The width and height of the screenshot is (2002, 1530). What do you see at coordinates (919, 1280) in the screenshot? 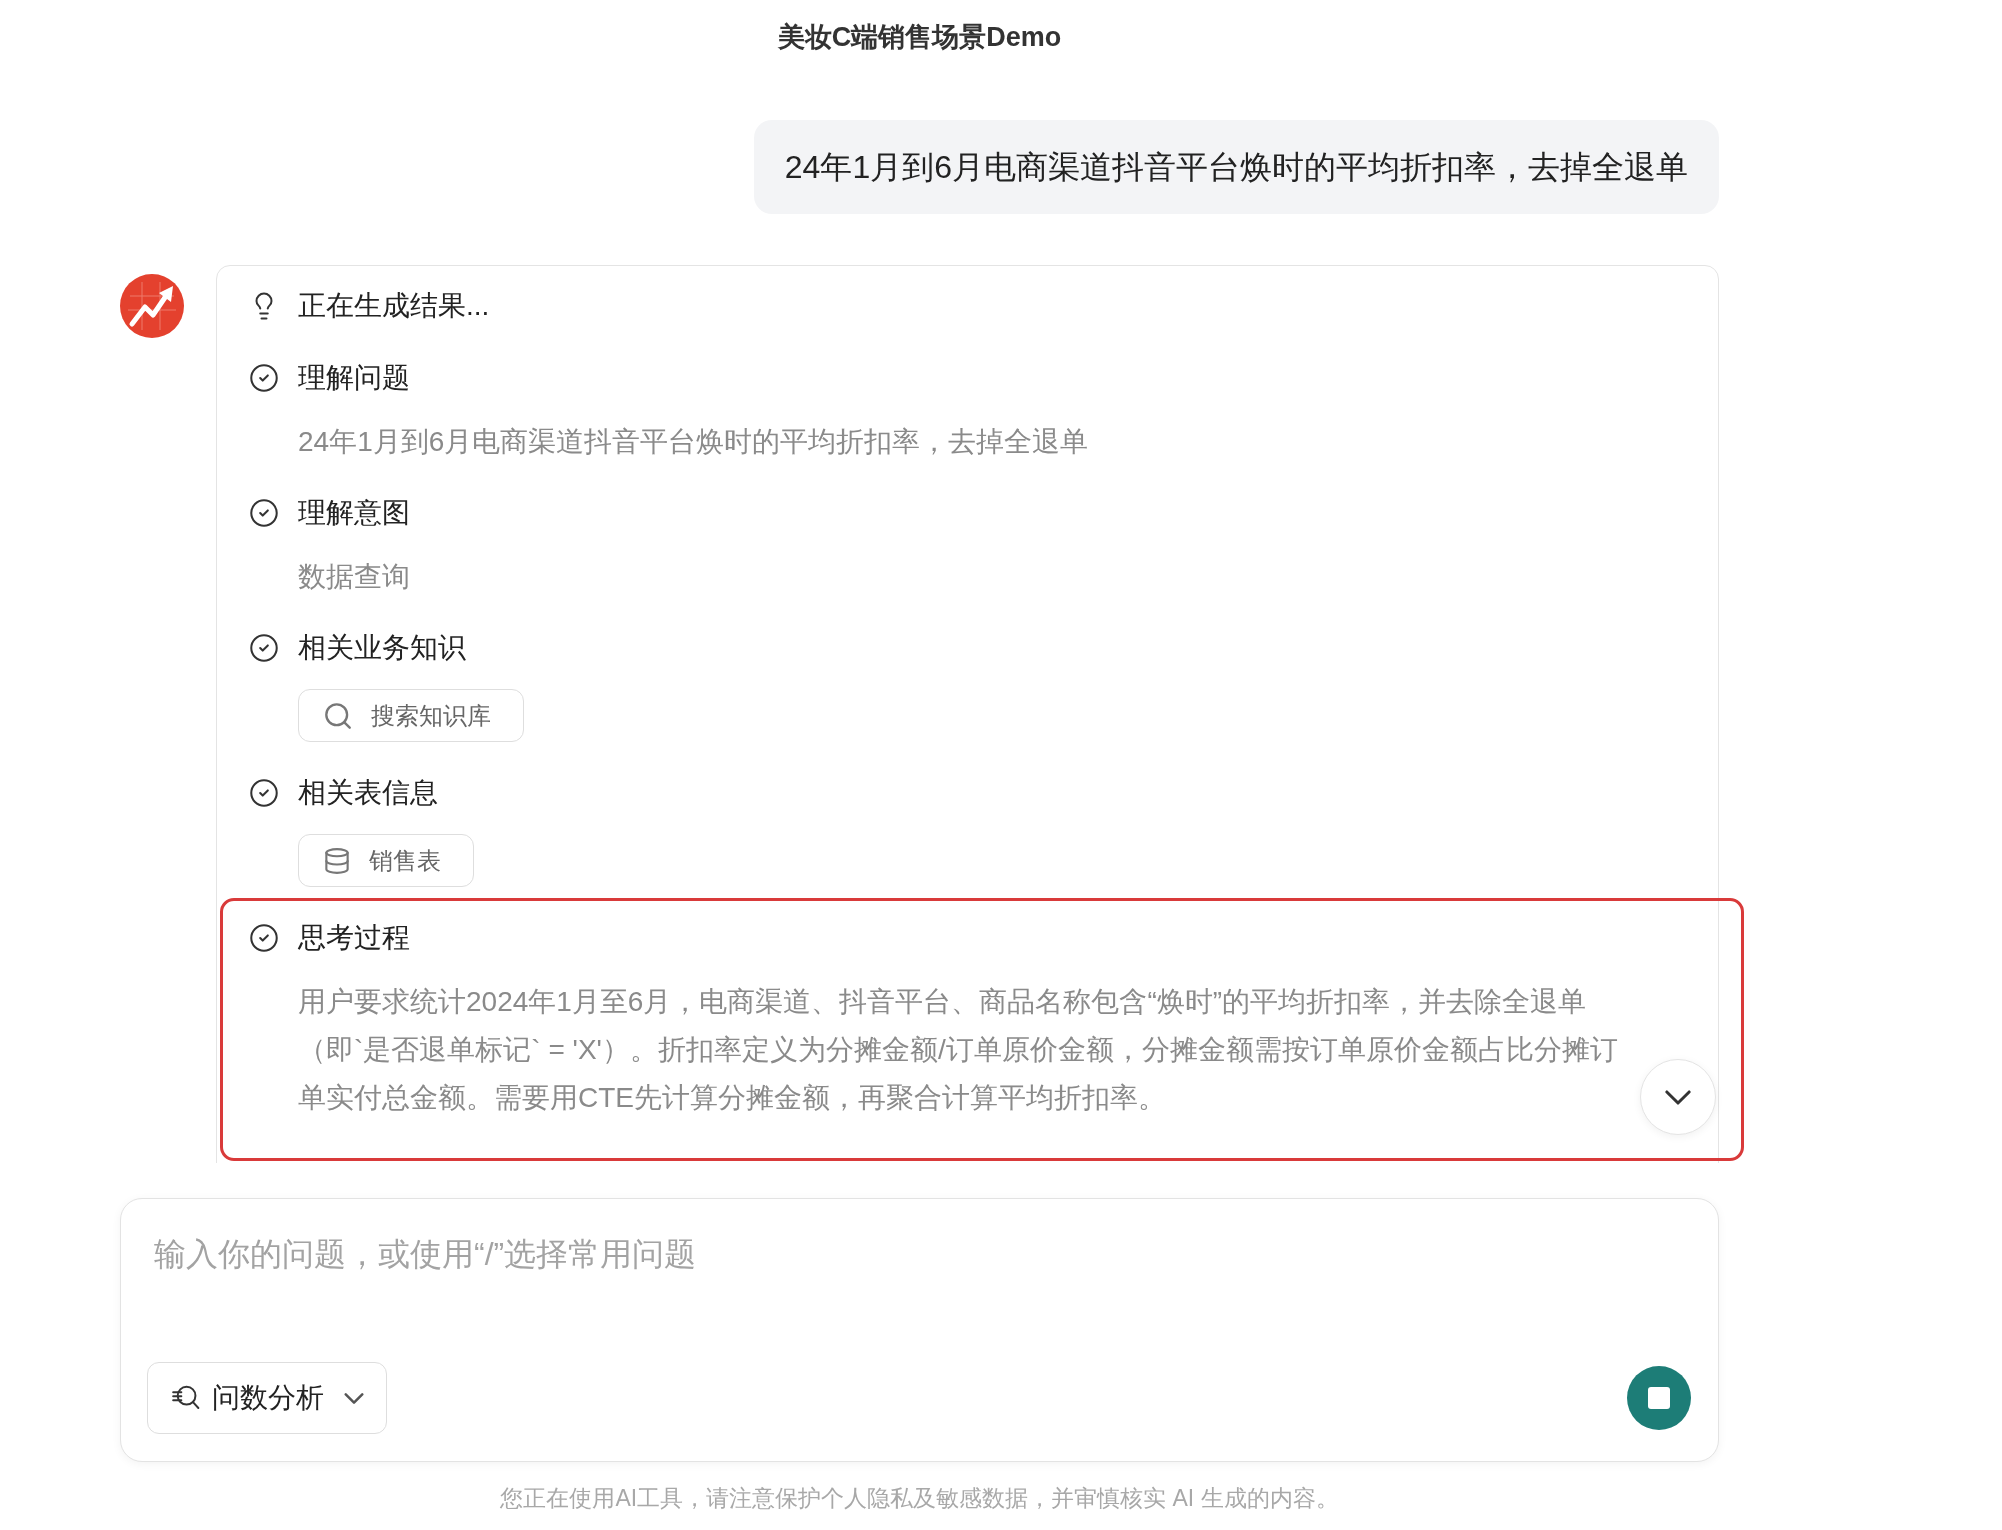
I see `question-input: 输入你的问题，或使用“/”选择常用问题` at bounding box center [919, 1280].